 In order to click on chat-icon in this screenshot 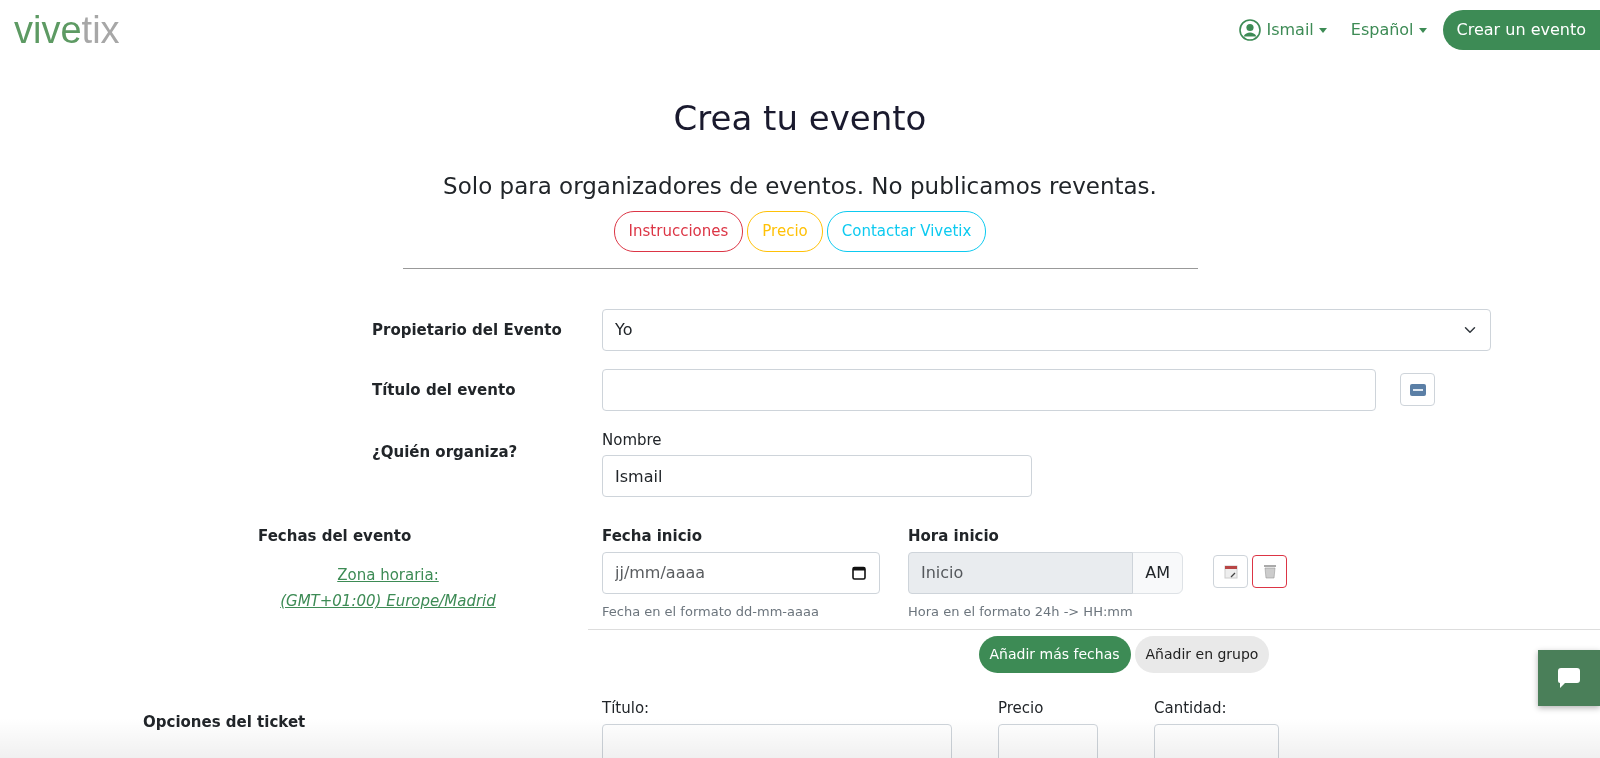, I will do `click(1569, 678)`.